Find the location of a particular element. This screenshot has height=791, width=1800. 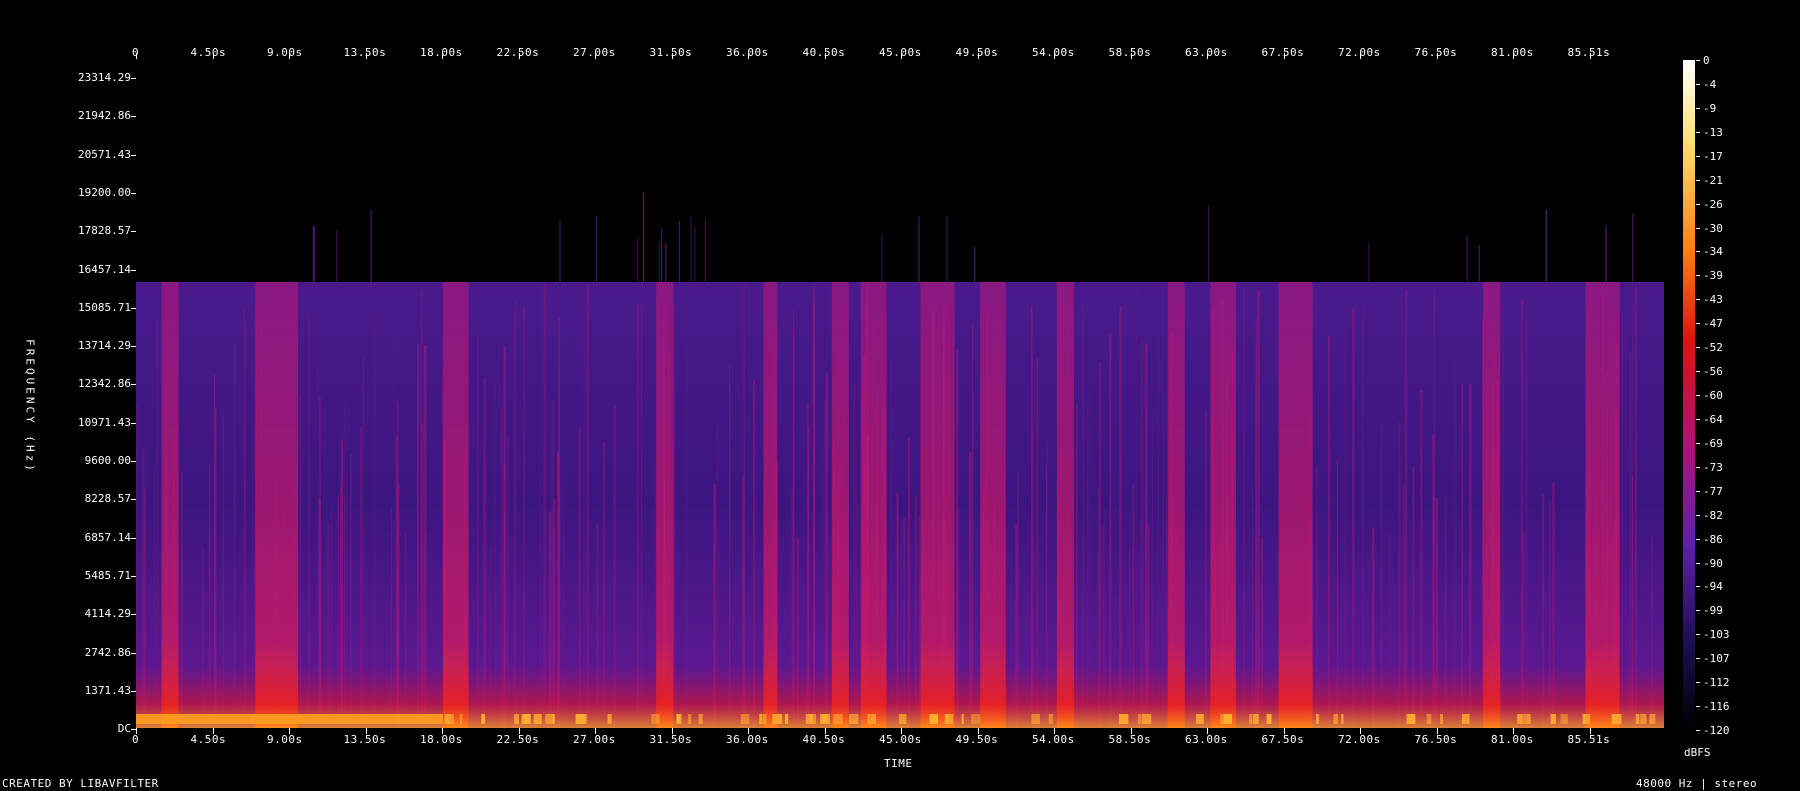

colorbar-tick-label: -9 is located at coordinates (1710, 108).